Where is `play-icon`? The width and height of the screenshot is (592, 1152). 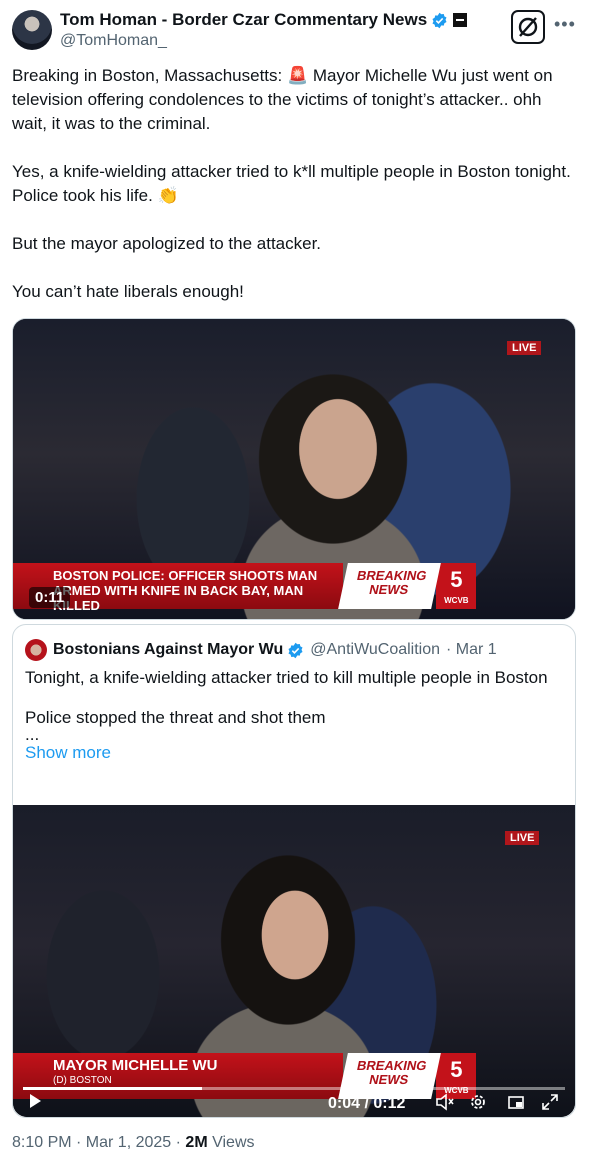
play-icon is located at coordinates (35, 1103).